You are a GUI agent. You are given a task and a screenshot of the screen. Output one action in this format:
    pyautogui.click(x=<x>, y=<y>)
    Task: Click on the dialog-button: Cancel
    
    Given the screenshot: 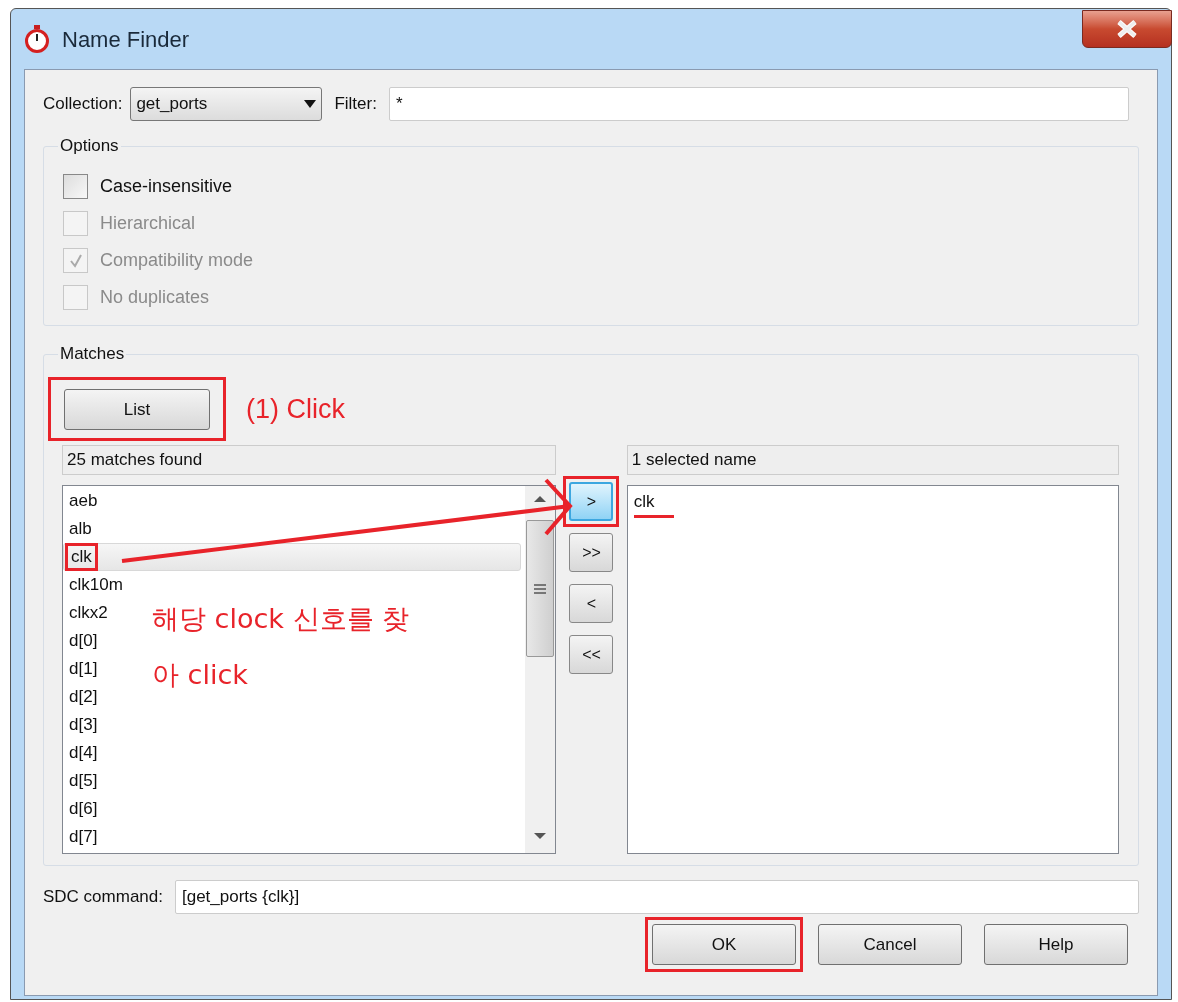 What is the action you would take?
    pyautogui.click(x=890, y=944)
    